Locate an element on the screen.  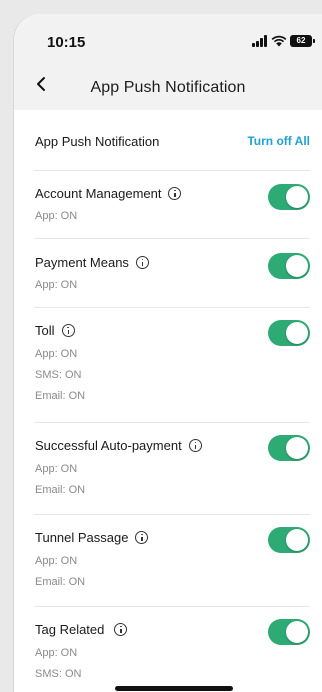
battery-icon: 62 is located at coordinates (302, 41).